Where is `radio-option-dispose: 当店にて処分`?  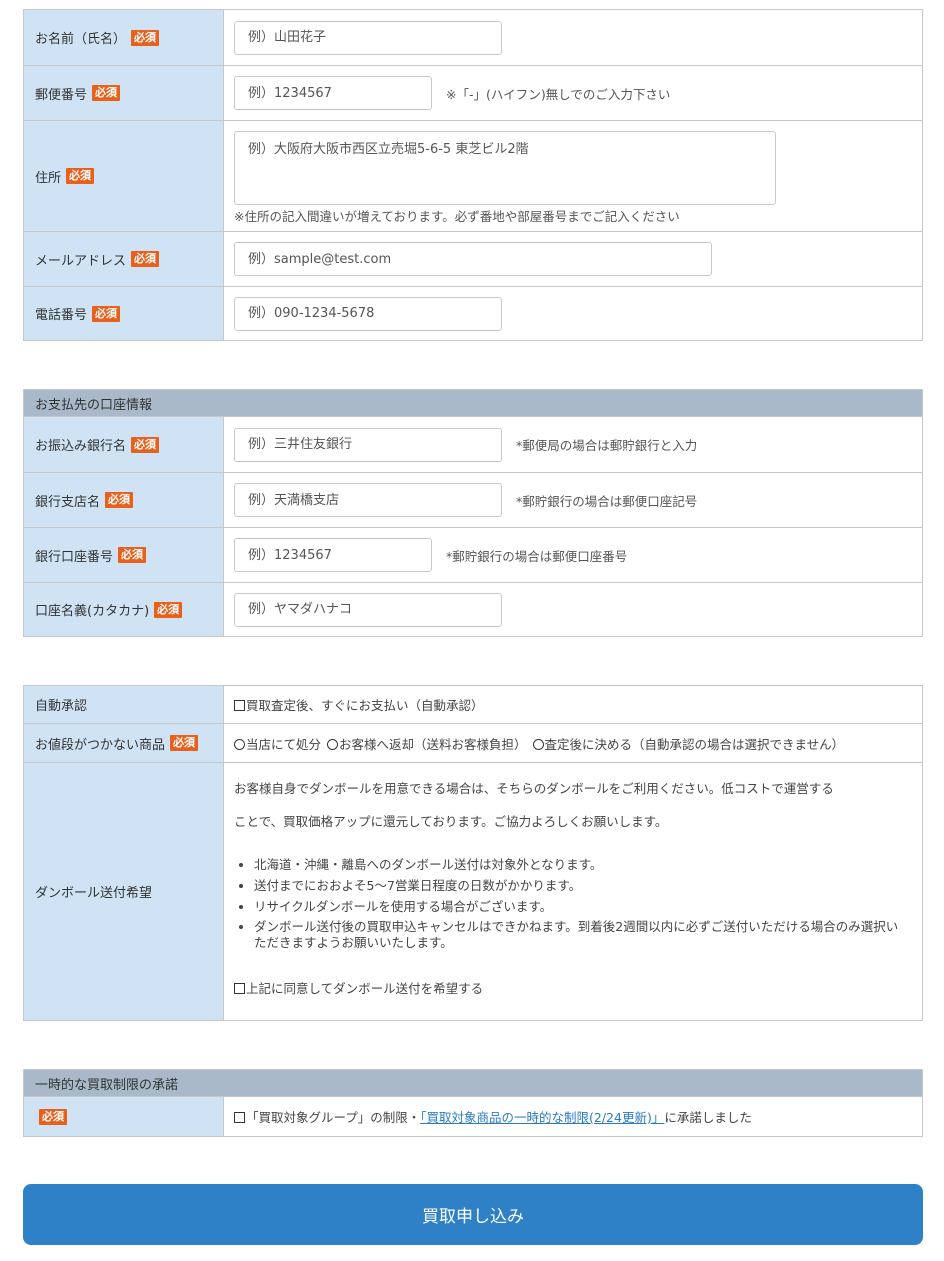
radio-option-dispose: 当店にて処分 is located at coordinates (277, 743).